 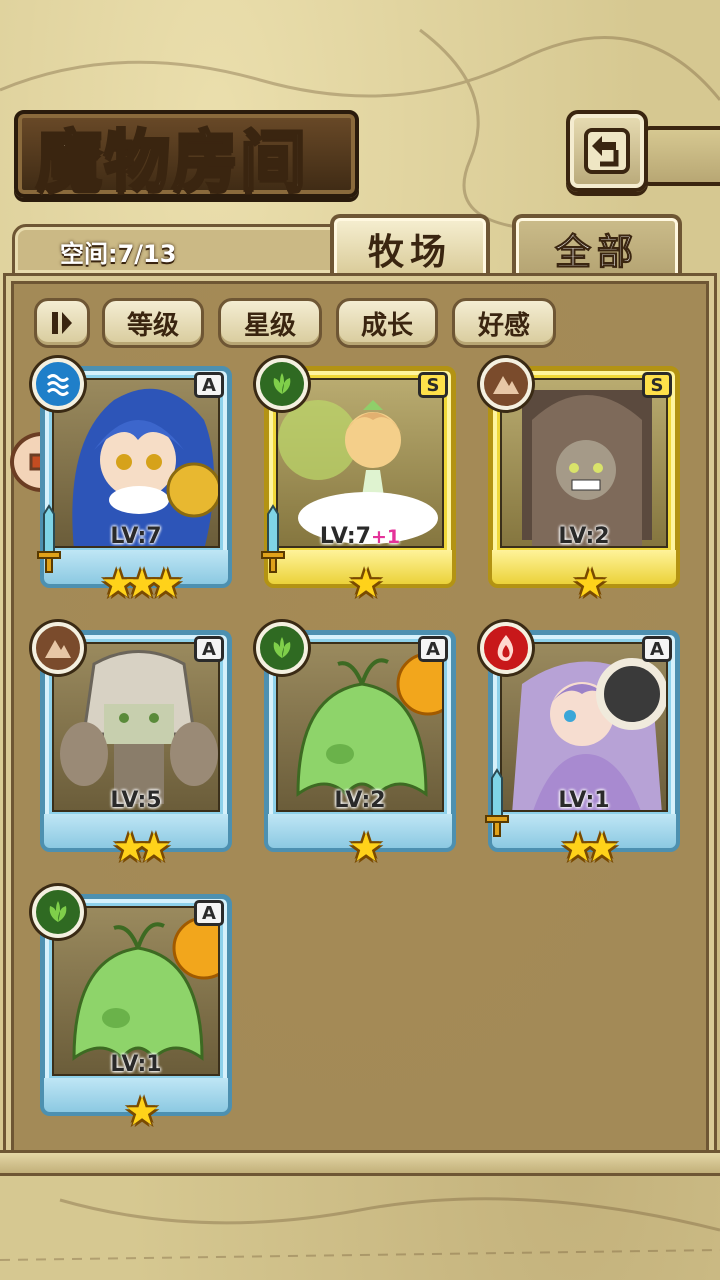 I want to click on monster-card: S LV:2 ★, so click(x=580, y=481).